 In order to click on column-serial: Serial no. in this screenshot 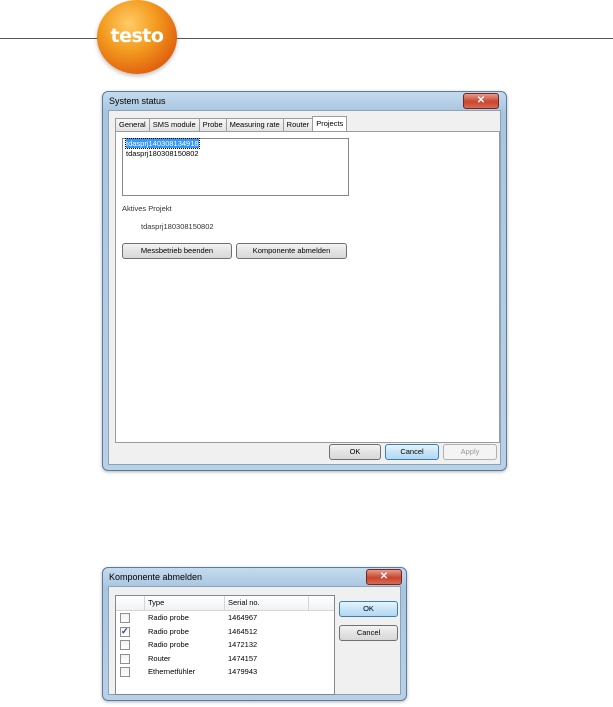, I will do `click(267, 603)`.